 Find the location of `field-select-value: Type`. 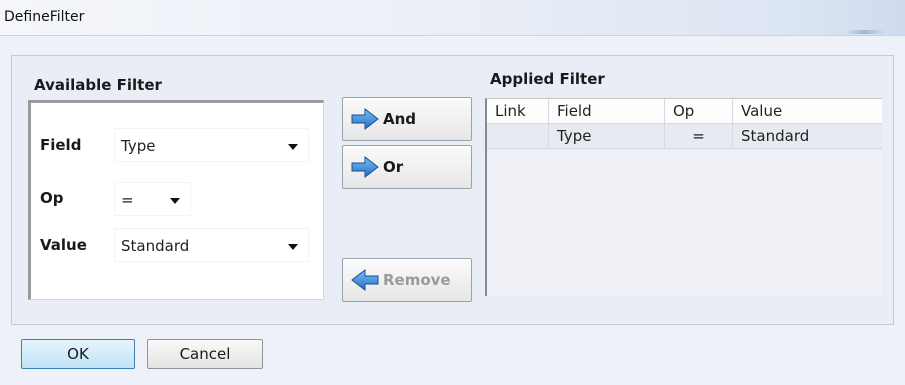

field-select-value: Type is located at coordinates (138, 146).